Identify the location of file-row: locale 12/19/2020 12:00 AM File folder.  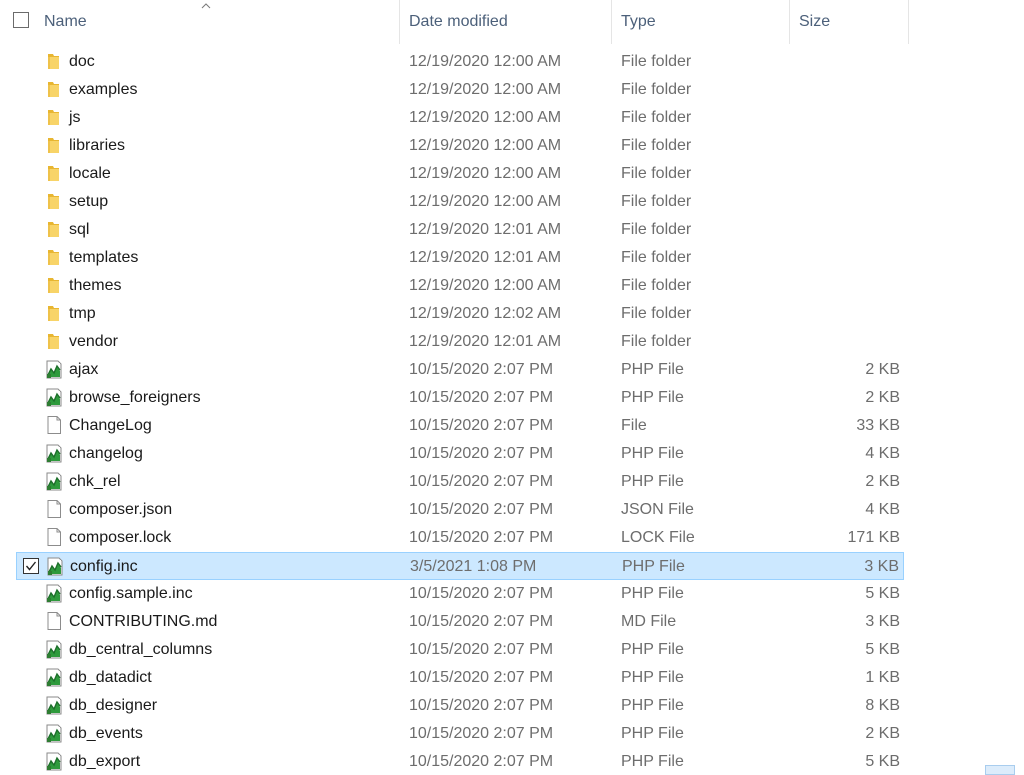
(460, 174).